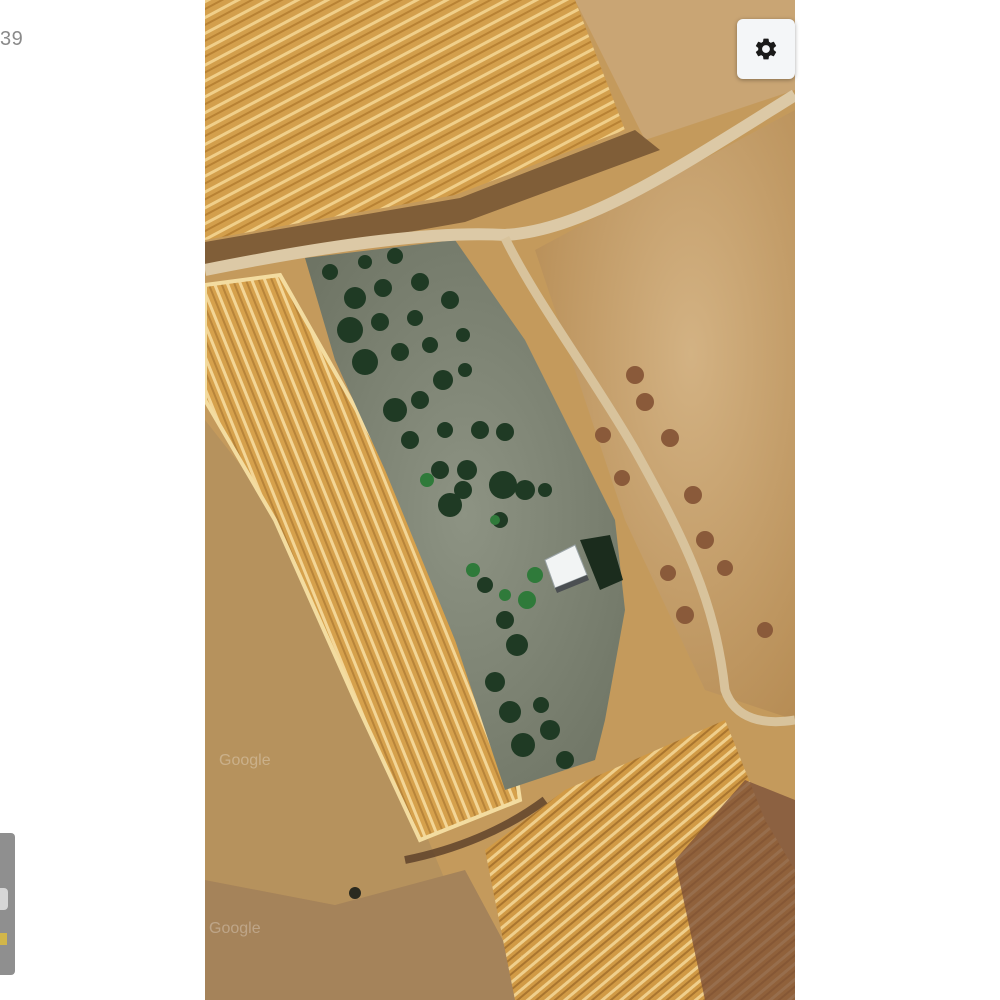 This screenshot has height=1000, width=1000. I want to click on side-control-widget, so click(7, 904).